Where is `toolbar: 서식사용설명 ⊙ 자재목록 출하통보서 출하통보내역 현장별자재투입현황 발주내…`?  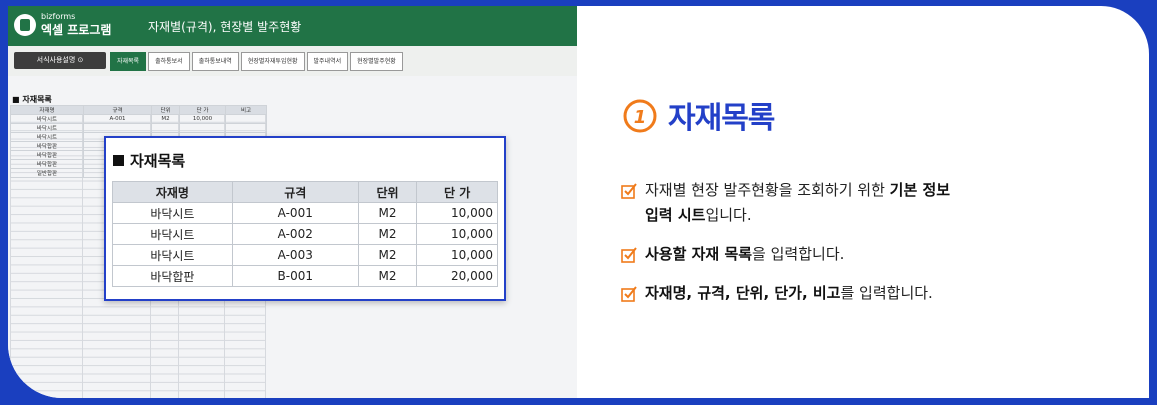 toolbar: 서식사용설명 ⊙ 자재목록 출하통보서 출하통보내역 현장별자재투입현황 발주내… is located at coordinates (292, 61).